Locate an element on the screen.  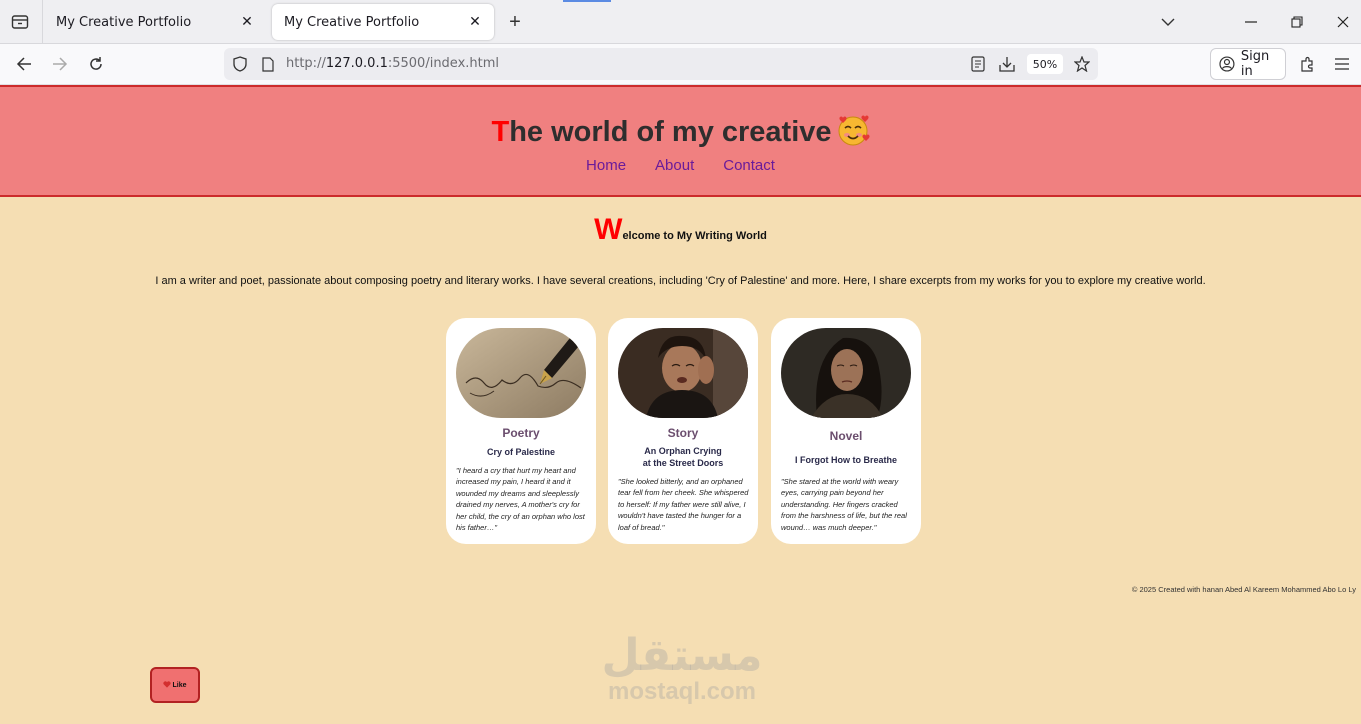
download-icon is located at coordinates (1007, 64).